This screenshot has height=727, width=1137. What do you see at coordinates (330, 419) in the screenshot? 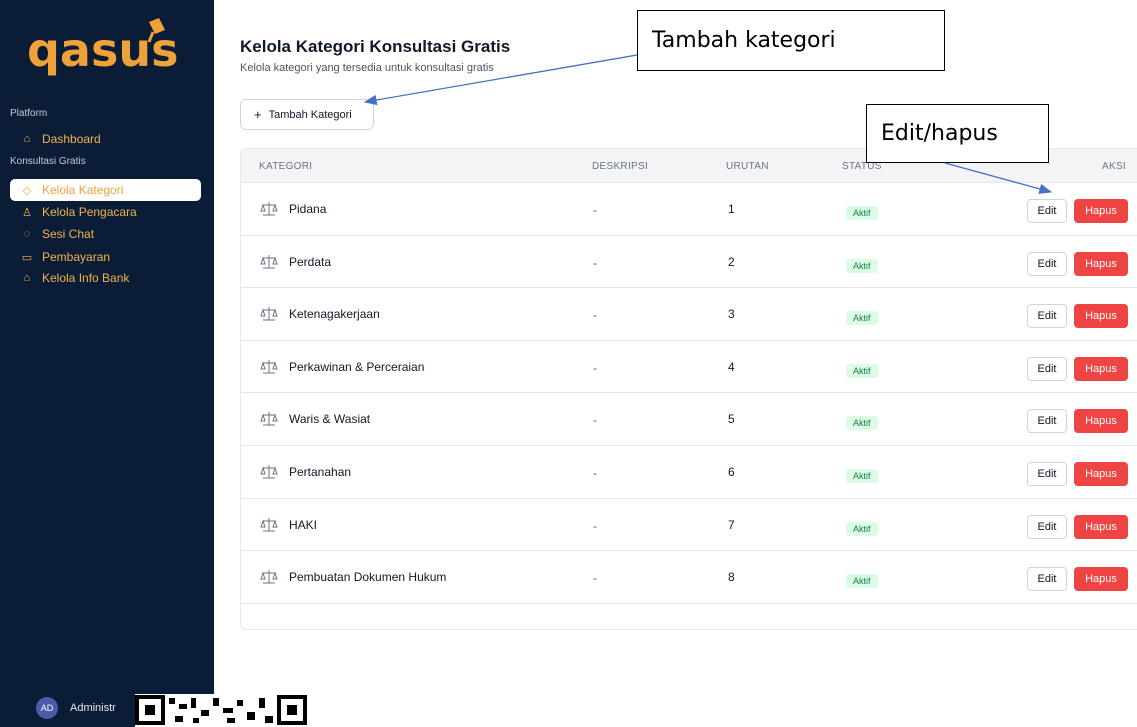
I see `category-name: Waris & Wasiat` at bounding box center [330, 419].